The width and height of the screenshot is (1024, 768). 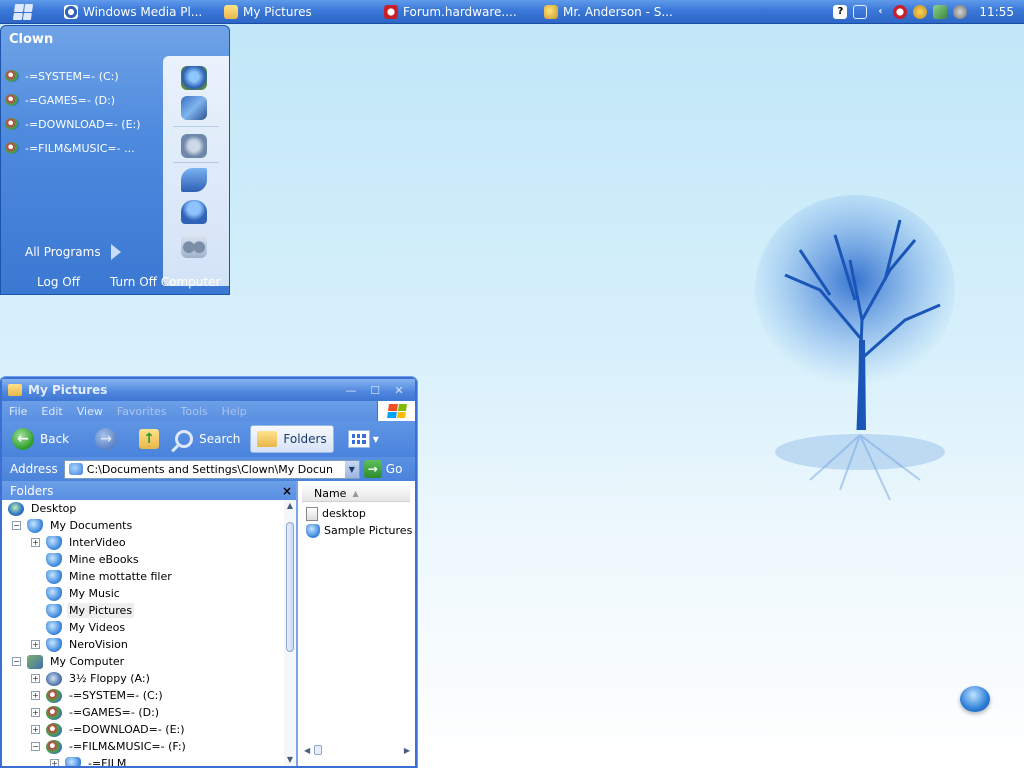 I want to click on turn-off-computer-button: Turn Off Computer, so click(x=165, y=282).